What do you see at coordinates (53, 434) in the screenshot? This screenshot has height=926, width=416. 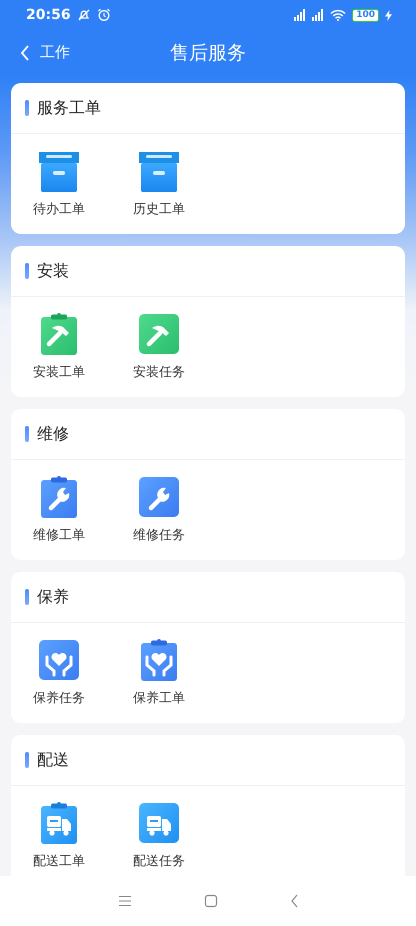 I see `section-title: 维修` at bounding box center [53, 434].